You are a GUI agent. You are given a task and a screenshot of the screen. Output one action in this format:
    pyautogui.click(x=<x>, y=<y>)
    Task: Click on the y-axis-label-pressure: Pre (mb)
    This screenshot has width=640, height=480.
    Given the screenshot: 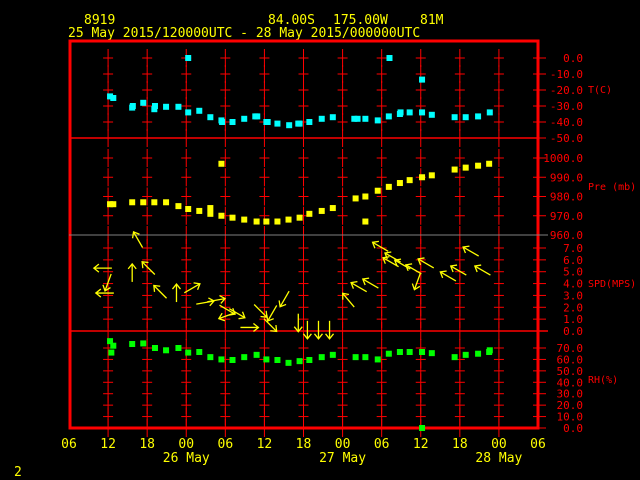 What is the action you would take?
    pyautogui.click(x=612, y=187)
    